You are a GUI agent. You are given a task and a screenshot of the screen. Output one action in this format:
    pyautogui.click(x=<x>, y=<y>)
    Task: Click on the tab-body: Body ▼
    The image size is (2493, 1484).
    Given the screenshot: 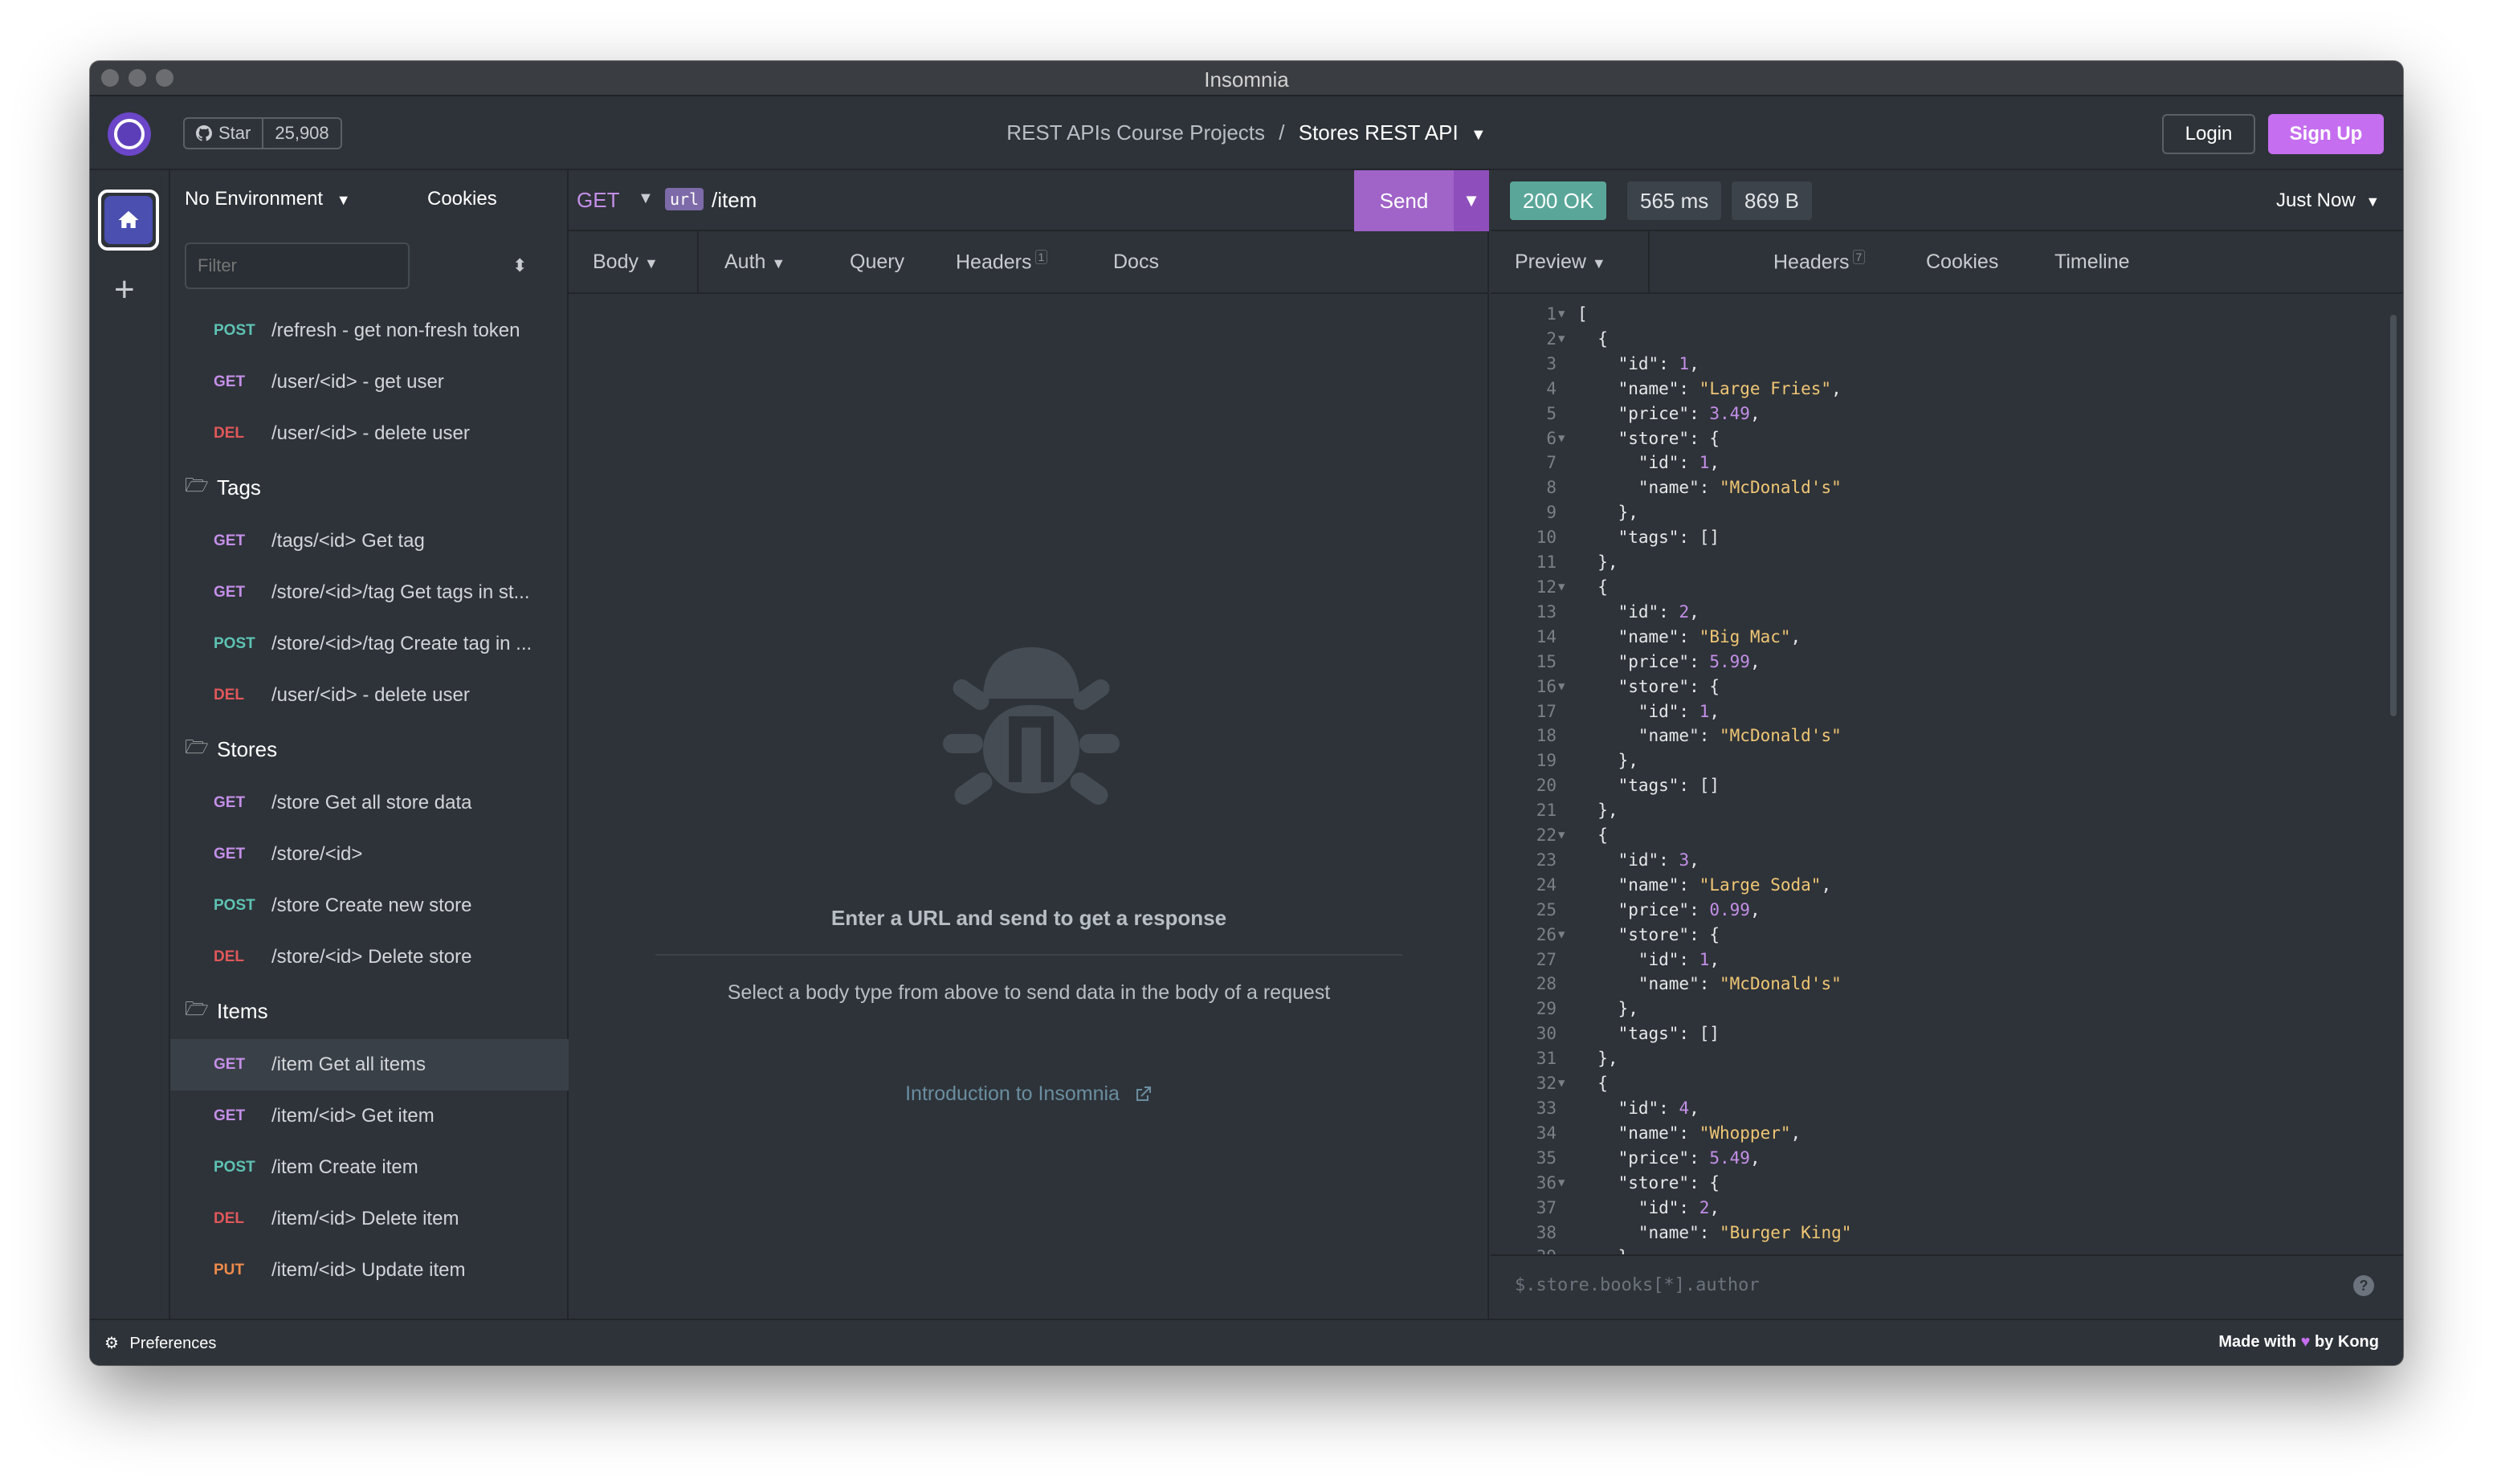 What is the action you would take?
    pyautogui.click(x=626, y=262)
    